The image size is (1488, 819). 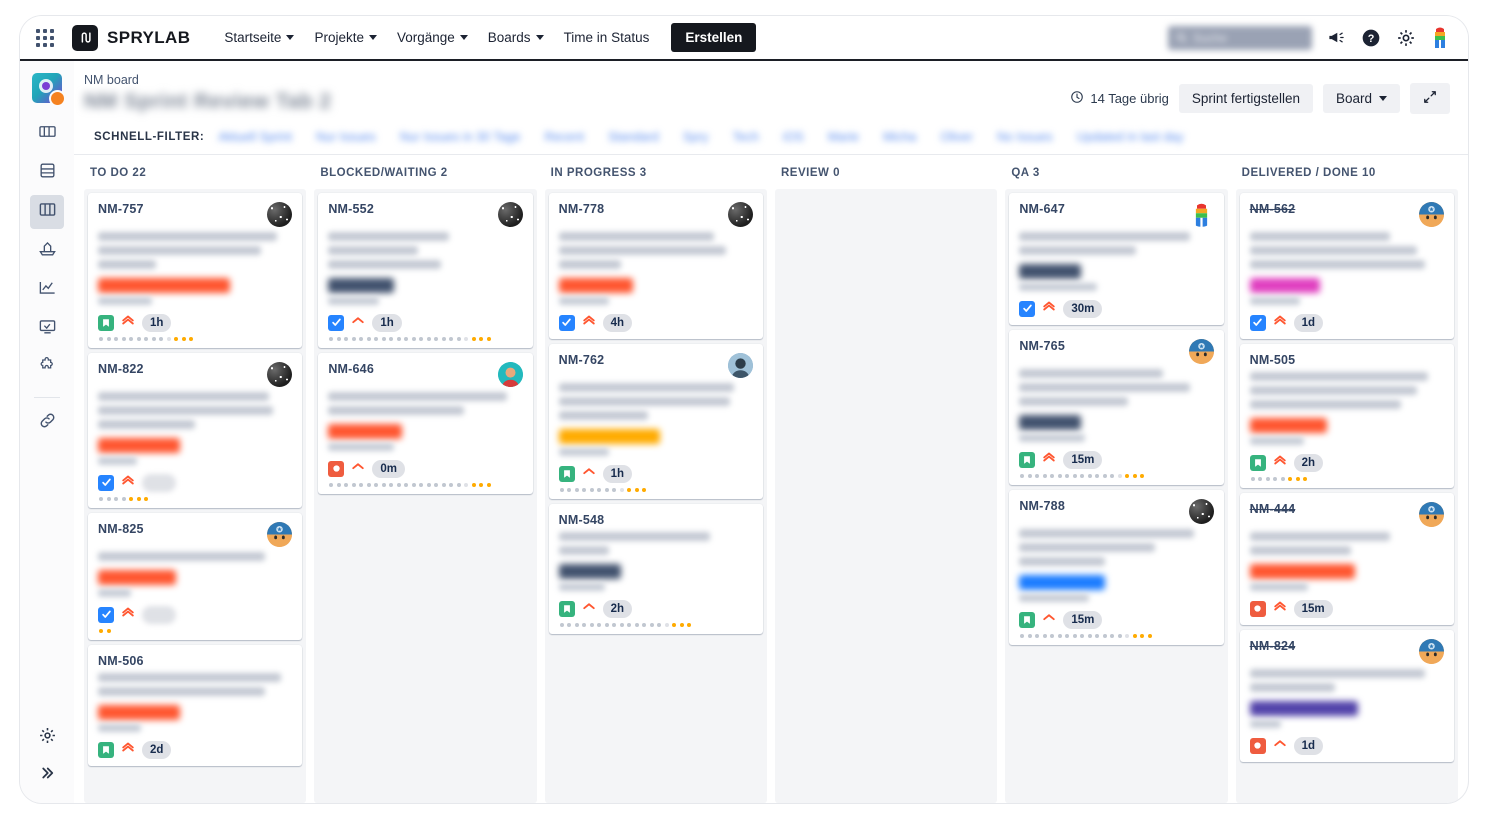 I want to click on board-card: NM-825, so click(x=195, y=576).